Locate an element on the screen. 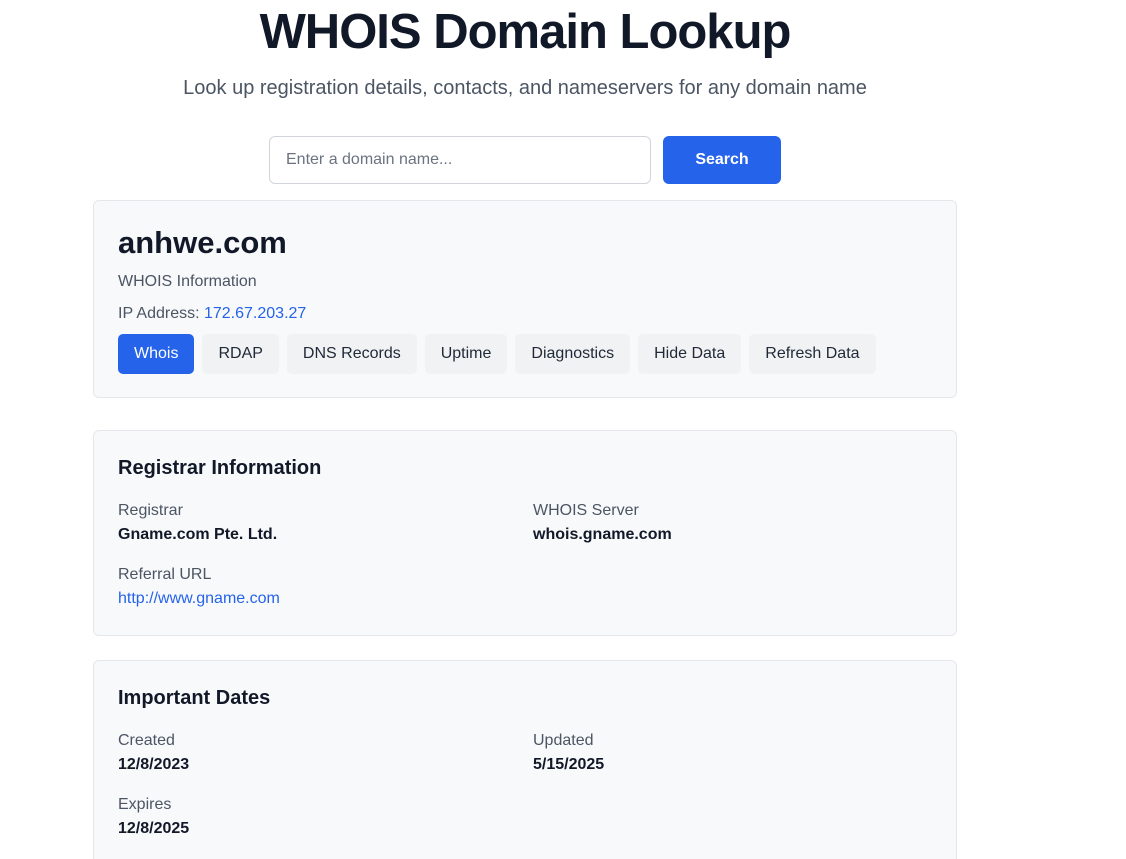 The height and width of the screenshot is (859, 1126). expires-value: 12/8/2025 is located at coordinates (154, 828).